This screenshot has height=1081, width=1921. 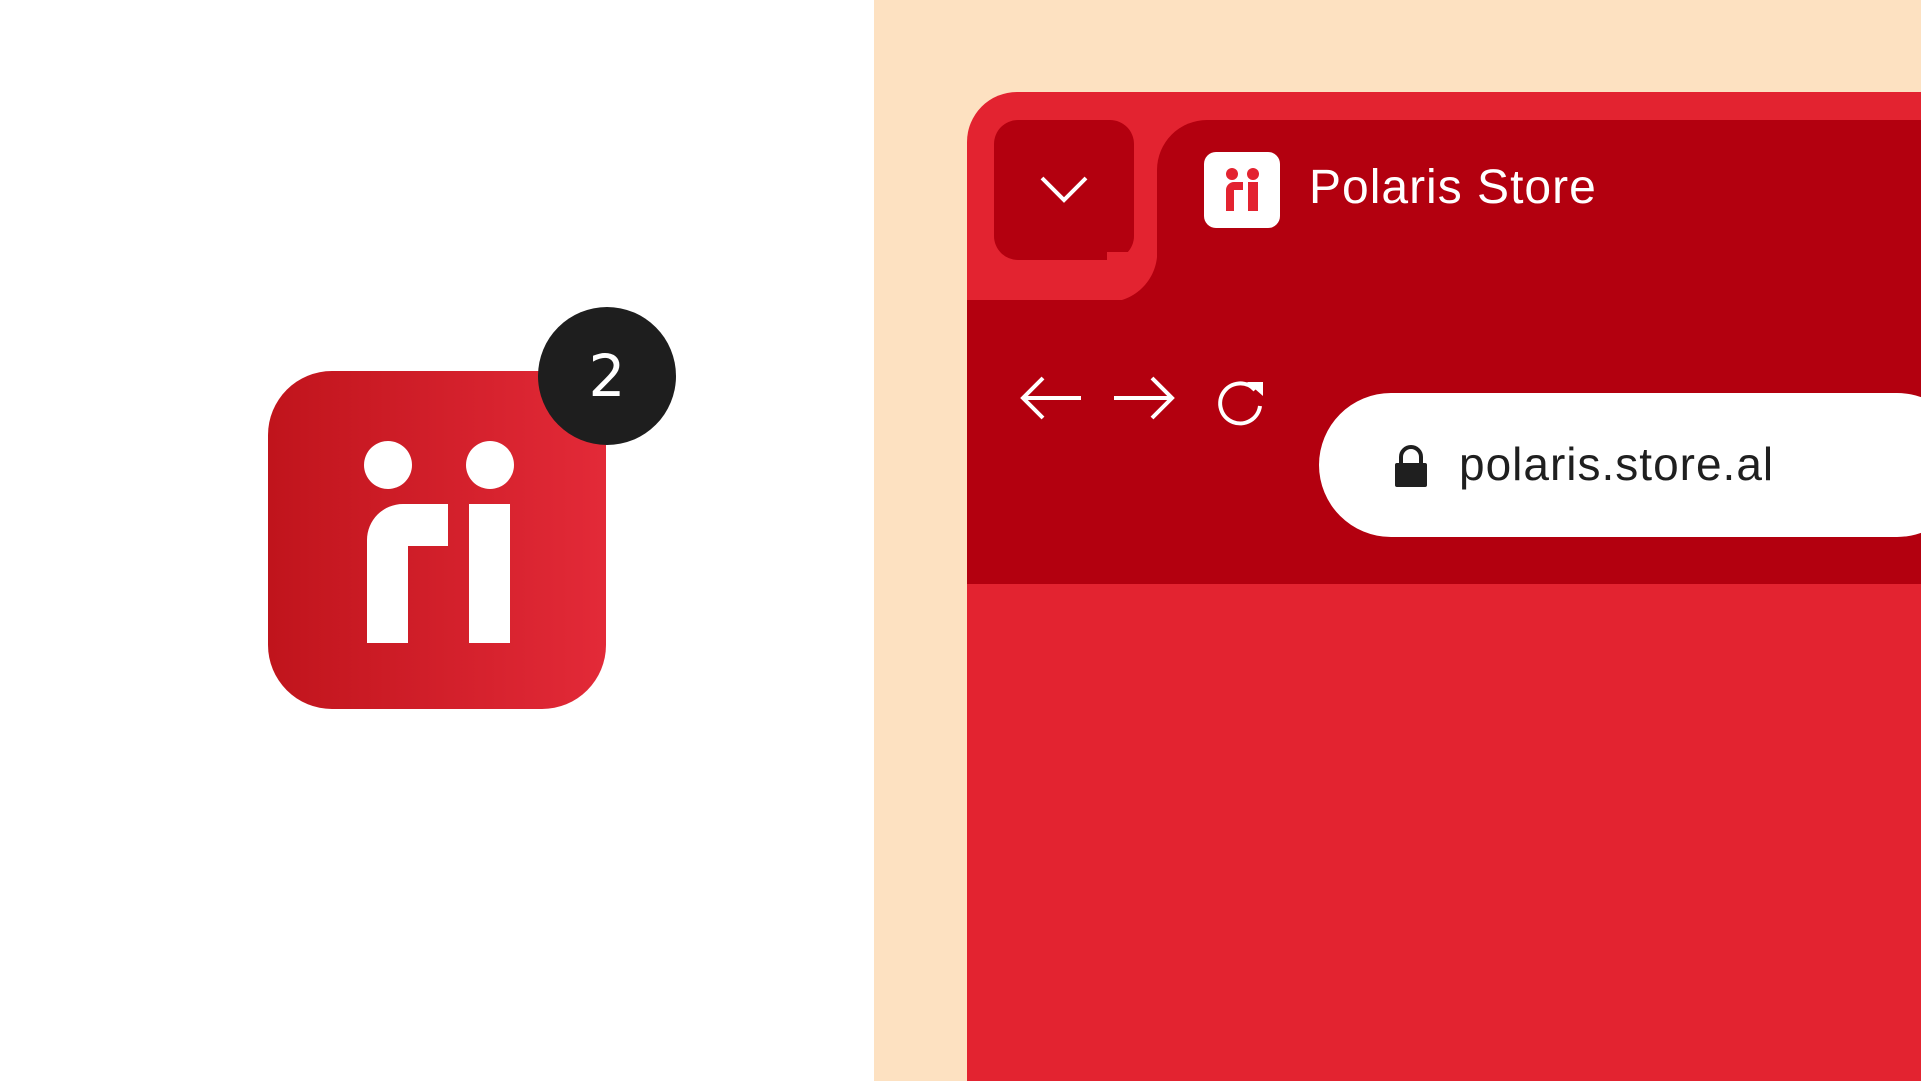 What do you see at coordinates (1242, 401) in the screenshot?
I see `reload-icon` at bounding box center [1242, 401].